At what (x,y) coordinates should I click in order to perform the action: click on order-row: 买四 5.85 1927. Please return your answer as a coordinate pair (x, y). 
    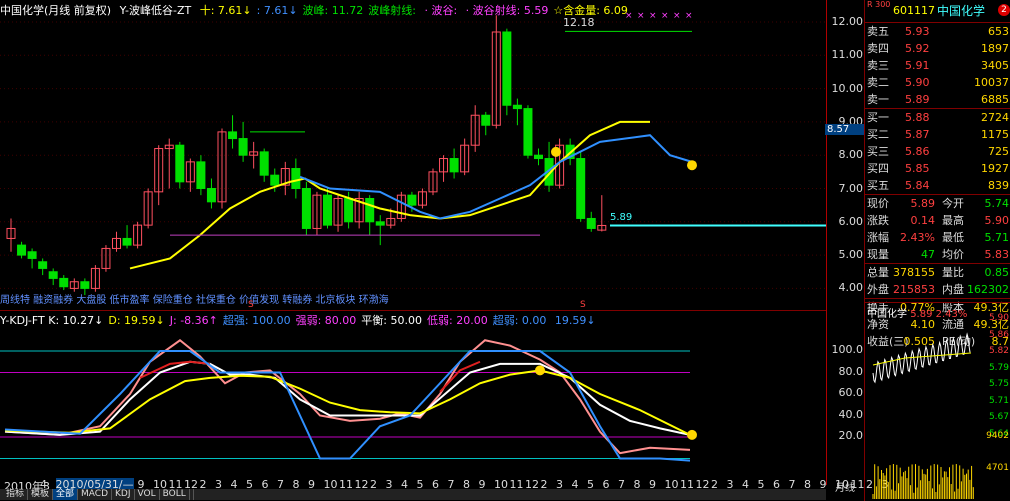
    Looking at the image, I should click on (937, 168).